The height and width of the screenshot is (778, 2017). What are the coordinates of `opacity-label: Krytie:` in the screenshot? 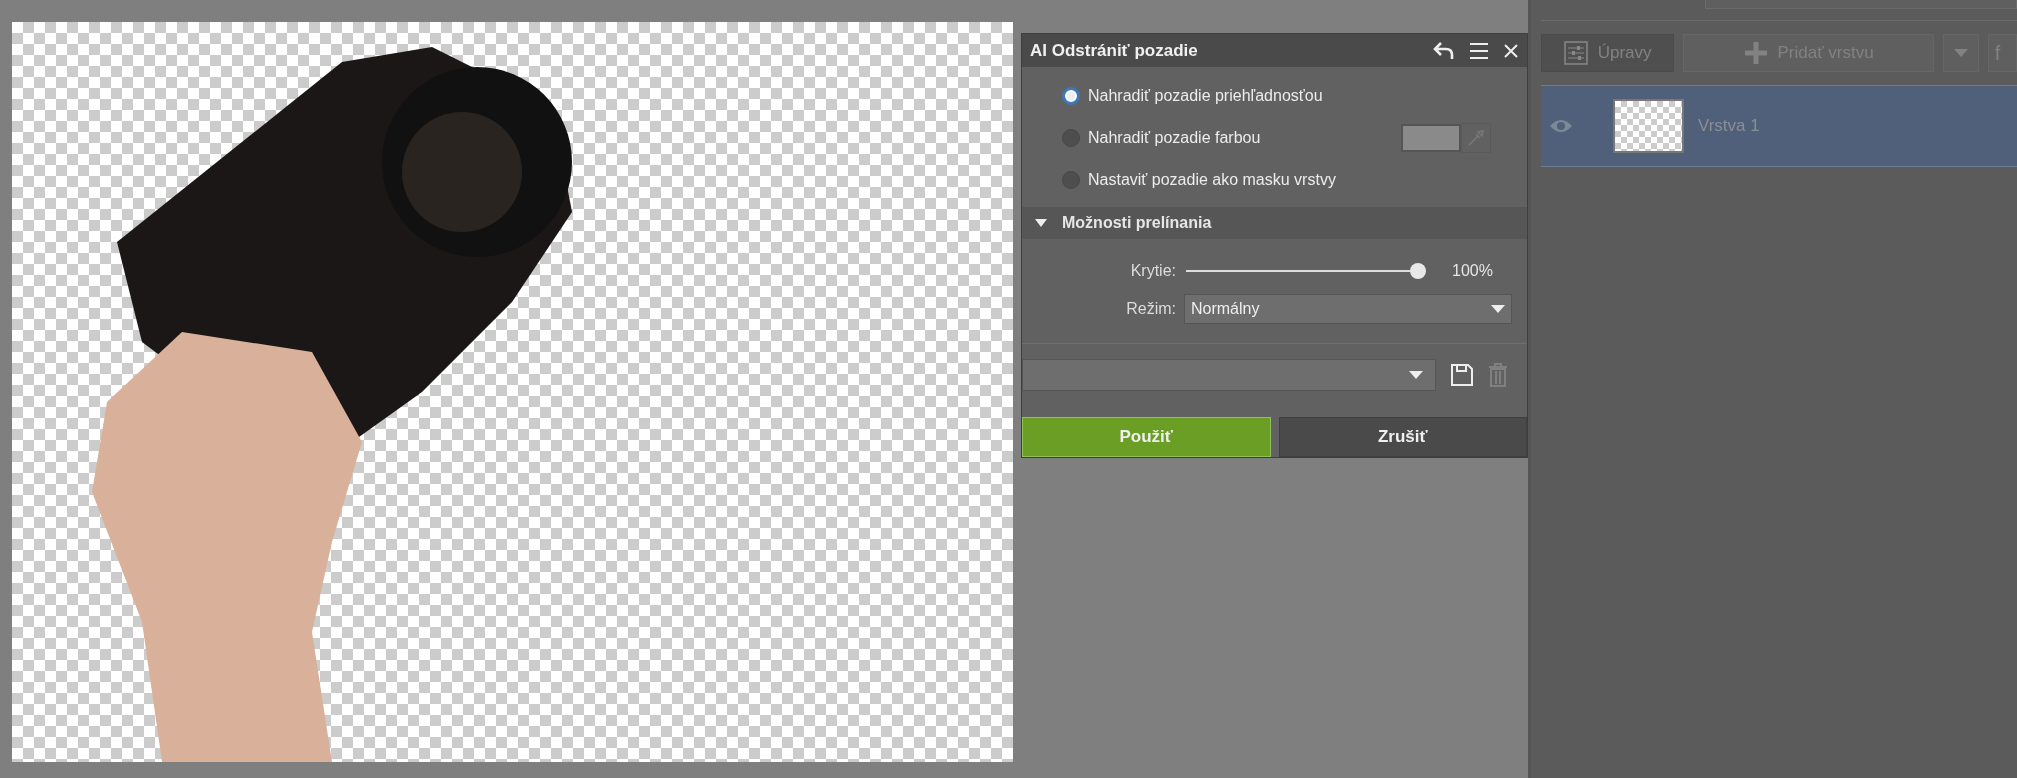 It's located at (1153, 271).